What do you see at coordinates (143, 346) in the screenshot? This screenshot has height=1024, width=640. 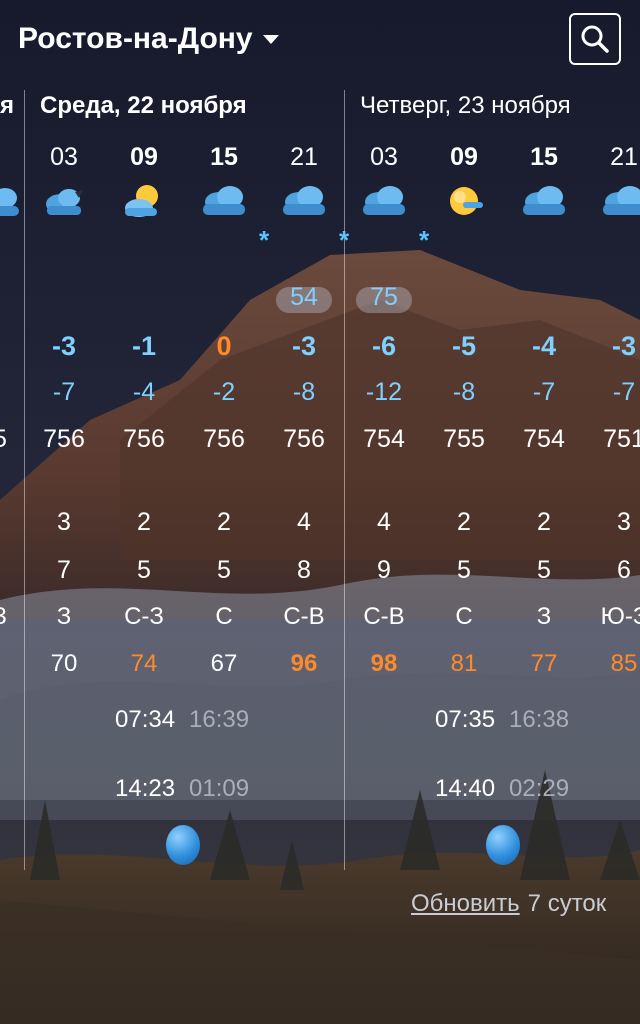 I see `temperature: -1` at bounding box center [143, 346].